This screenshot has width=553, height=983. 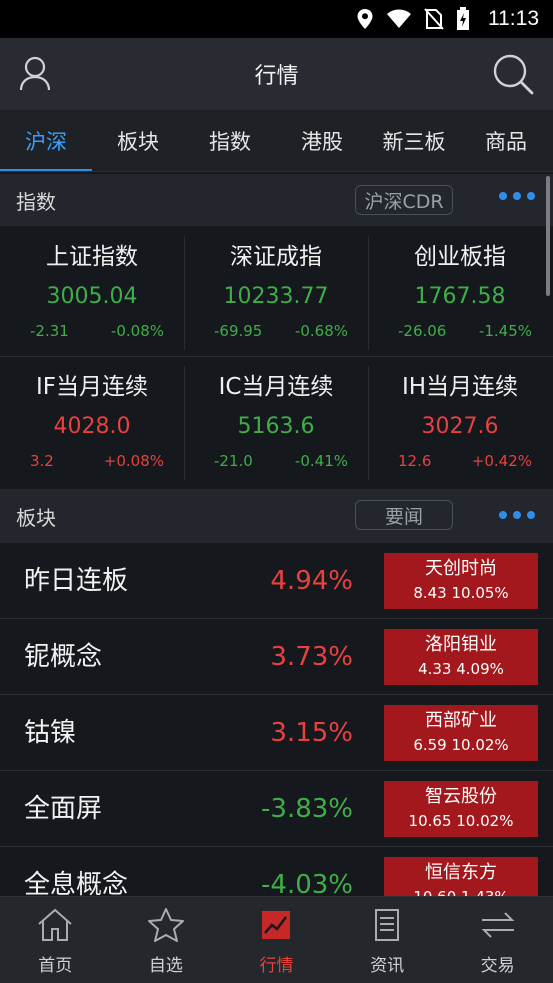 I want to click on trade-arrows-icon, so click(x=498, y=927).